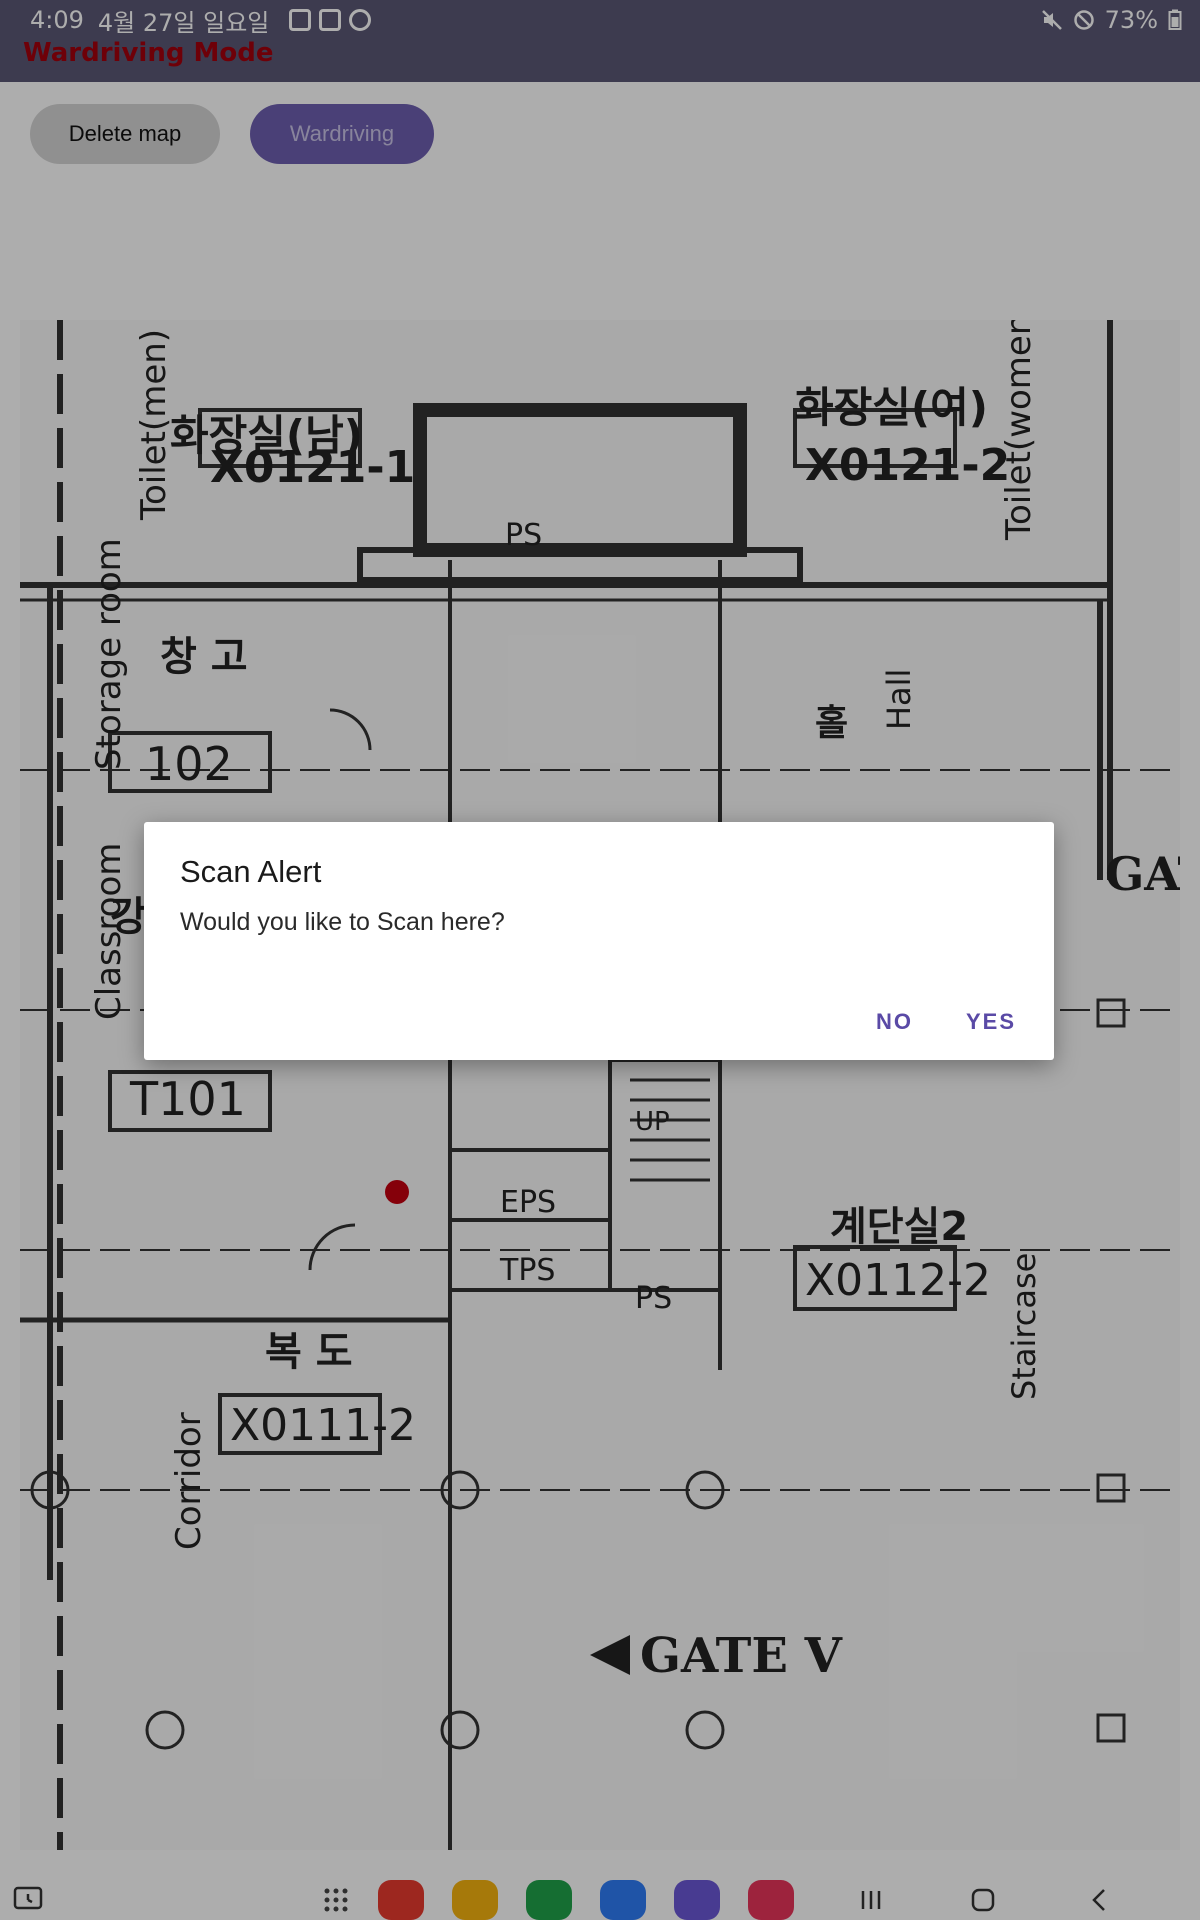  I want to click on no-button: NO, so click(894, 1022).